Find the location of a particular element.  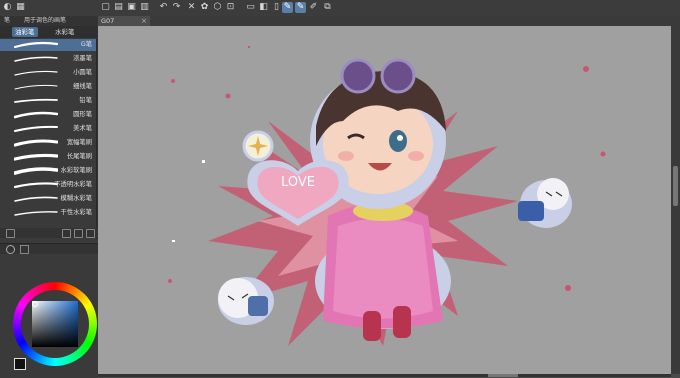

document-tab-bar: G07 × is located at coordinates (389, 21).